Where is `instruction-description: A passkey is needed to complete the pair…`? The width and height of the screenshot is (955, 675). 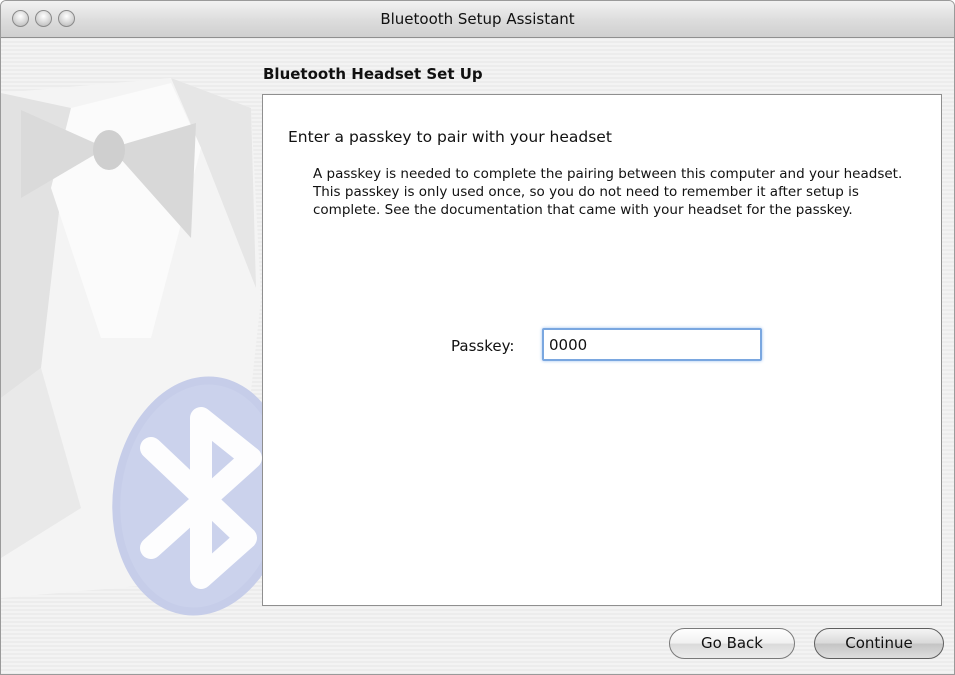 instruction-description: A passkey is needed to complete the pair… is located at coordinates (608, 192).